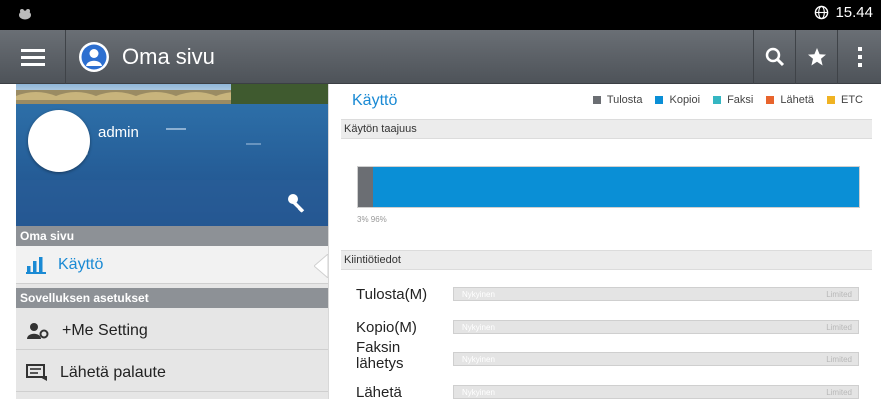 This screenshot has width=881, height=399. What do you see at coordinates (81, 264) in the screenshot?
I see `sidebar-item-label: Käyttö` at bounding box center [81, 264].